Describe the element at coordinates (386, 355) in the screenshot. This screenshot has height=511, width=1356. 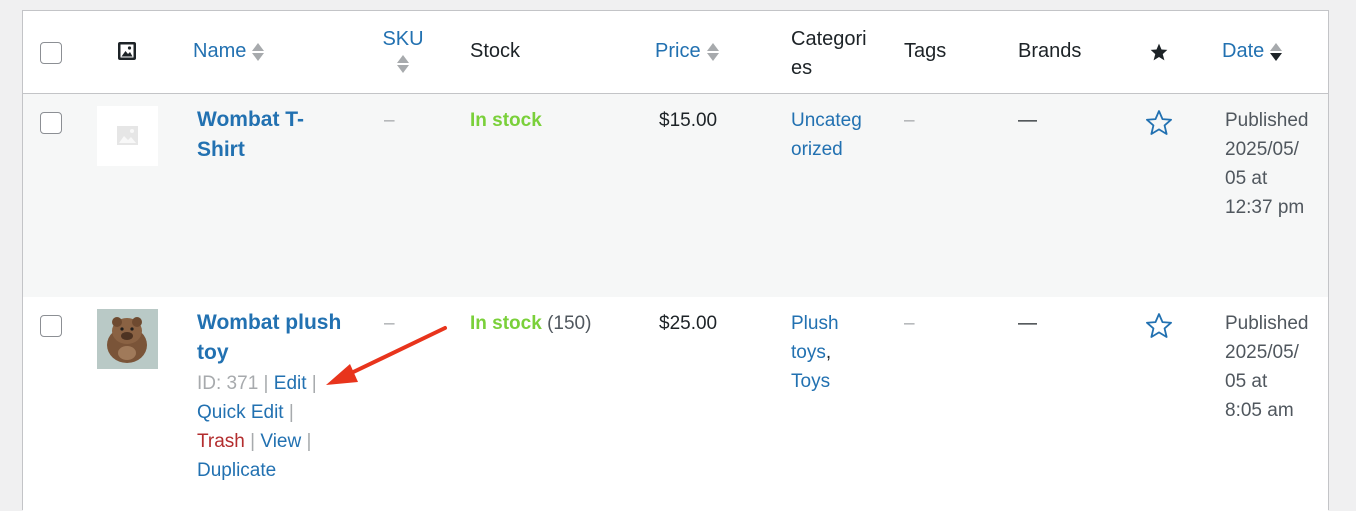
I see `annotation-arrow` at that location.